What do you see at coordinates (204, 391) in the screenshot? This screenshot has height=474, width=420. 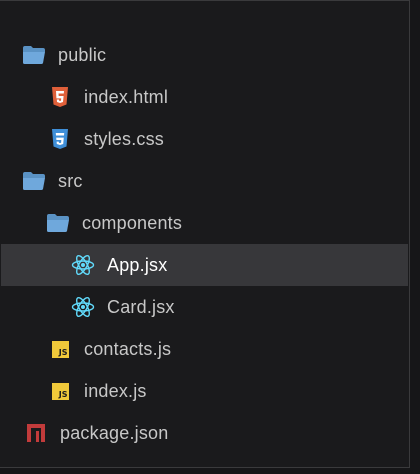 I see `tree-item-index-js: JS index.js` at bounding box center [204, 391].